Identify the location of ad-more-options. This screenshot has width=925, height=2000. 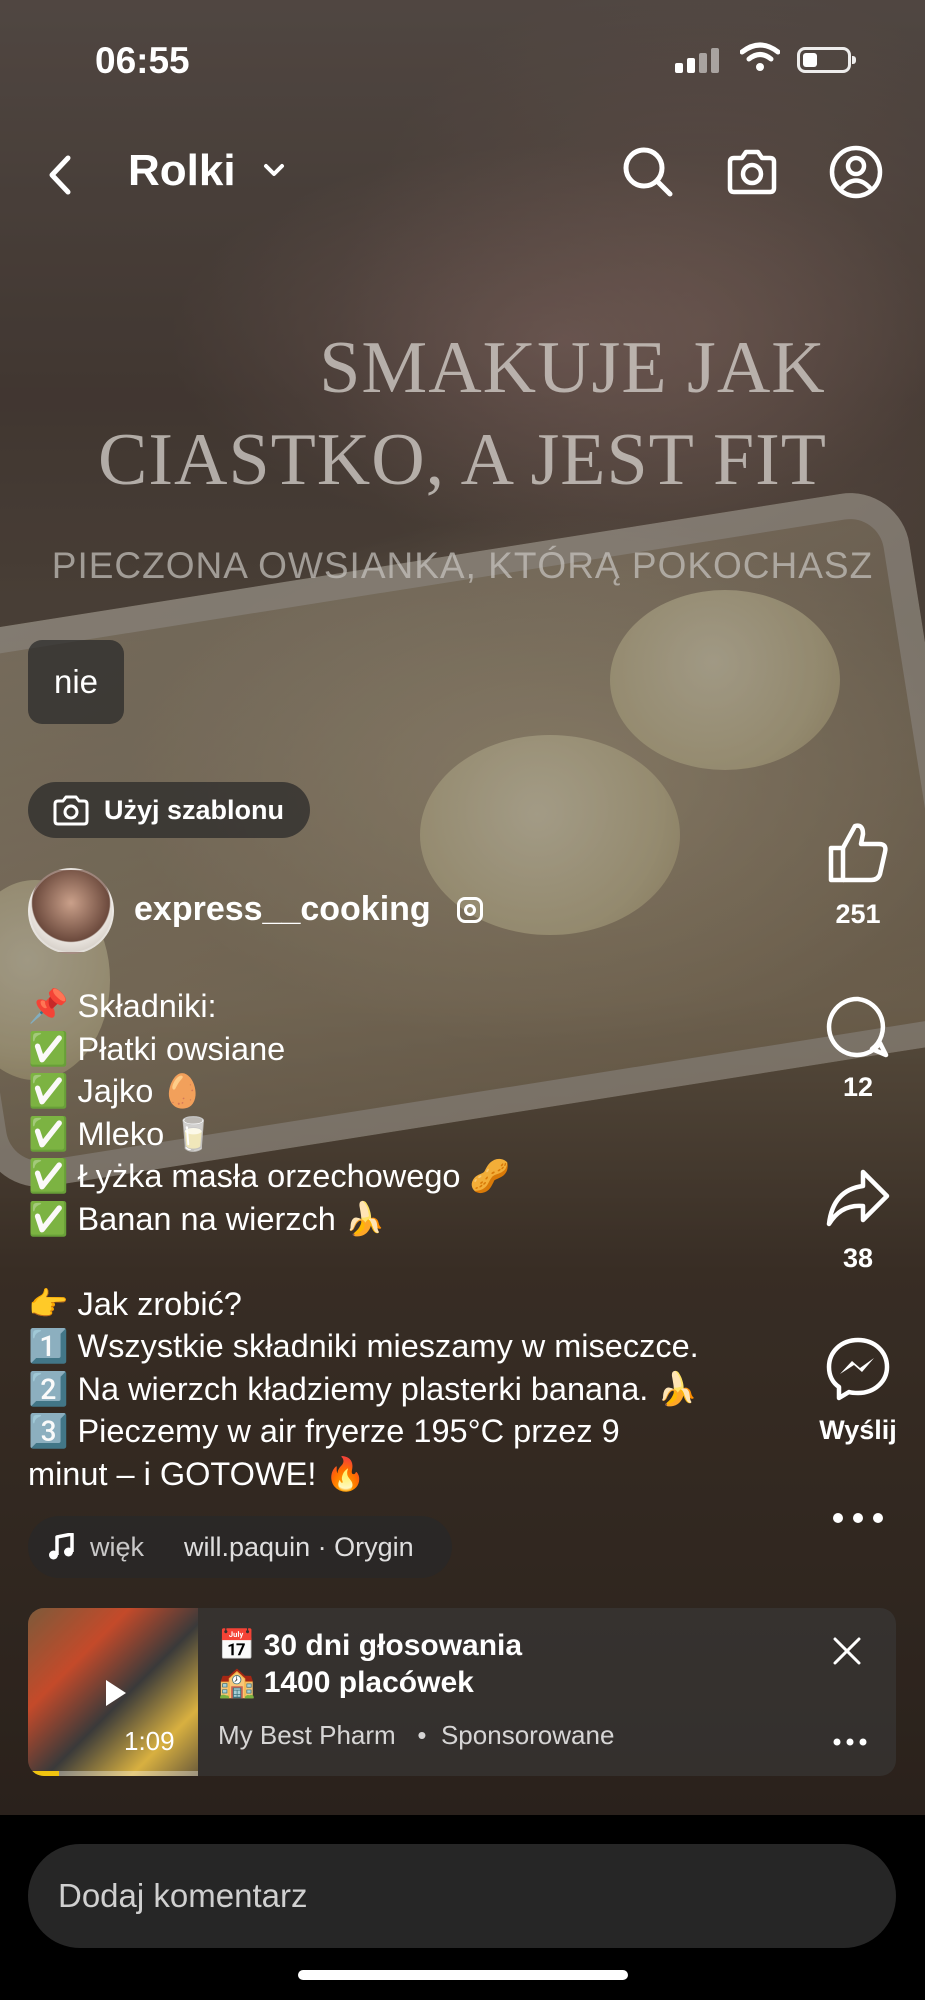
(850, 1739).